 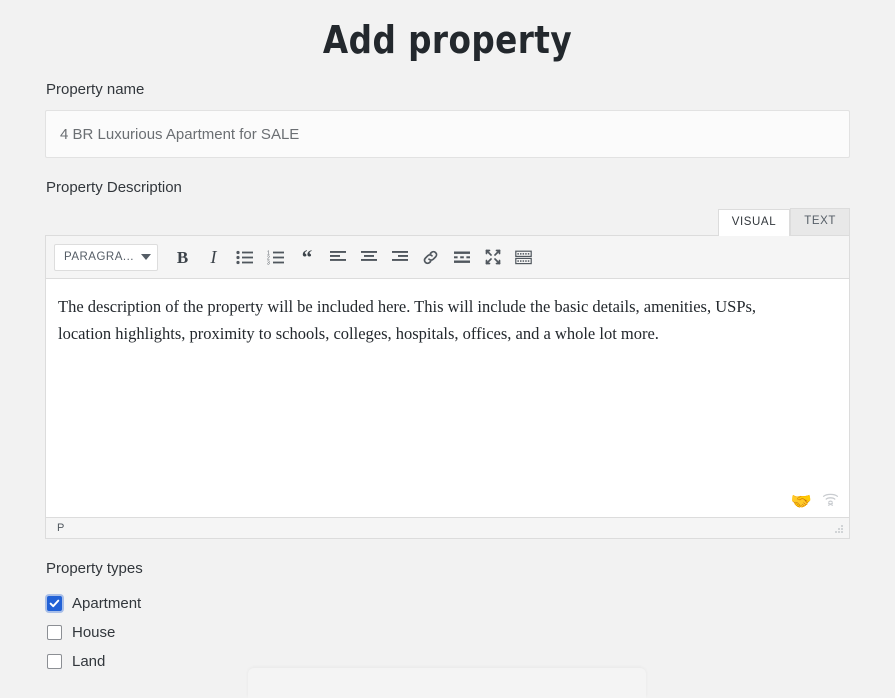 I want to click on italic-icon: I, so click(x=213, y=257).